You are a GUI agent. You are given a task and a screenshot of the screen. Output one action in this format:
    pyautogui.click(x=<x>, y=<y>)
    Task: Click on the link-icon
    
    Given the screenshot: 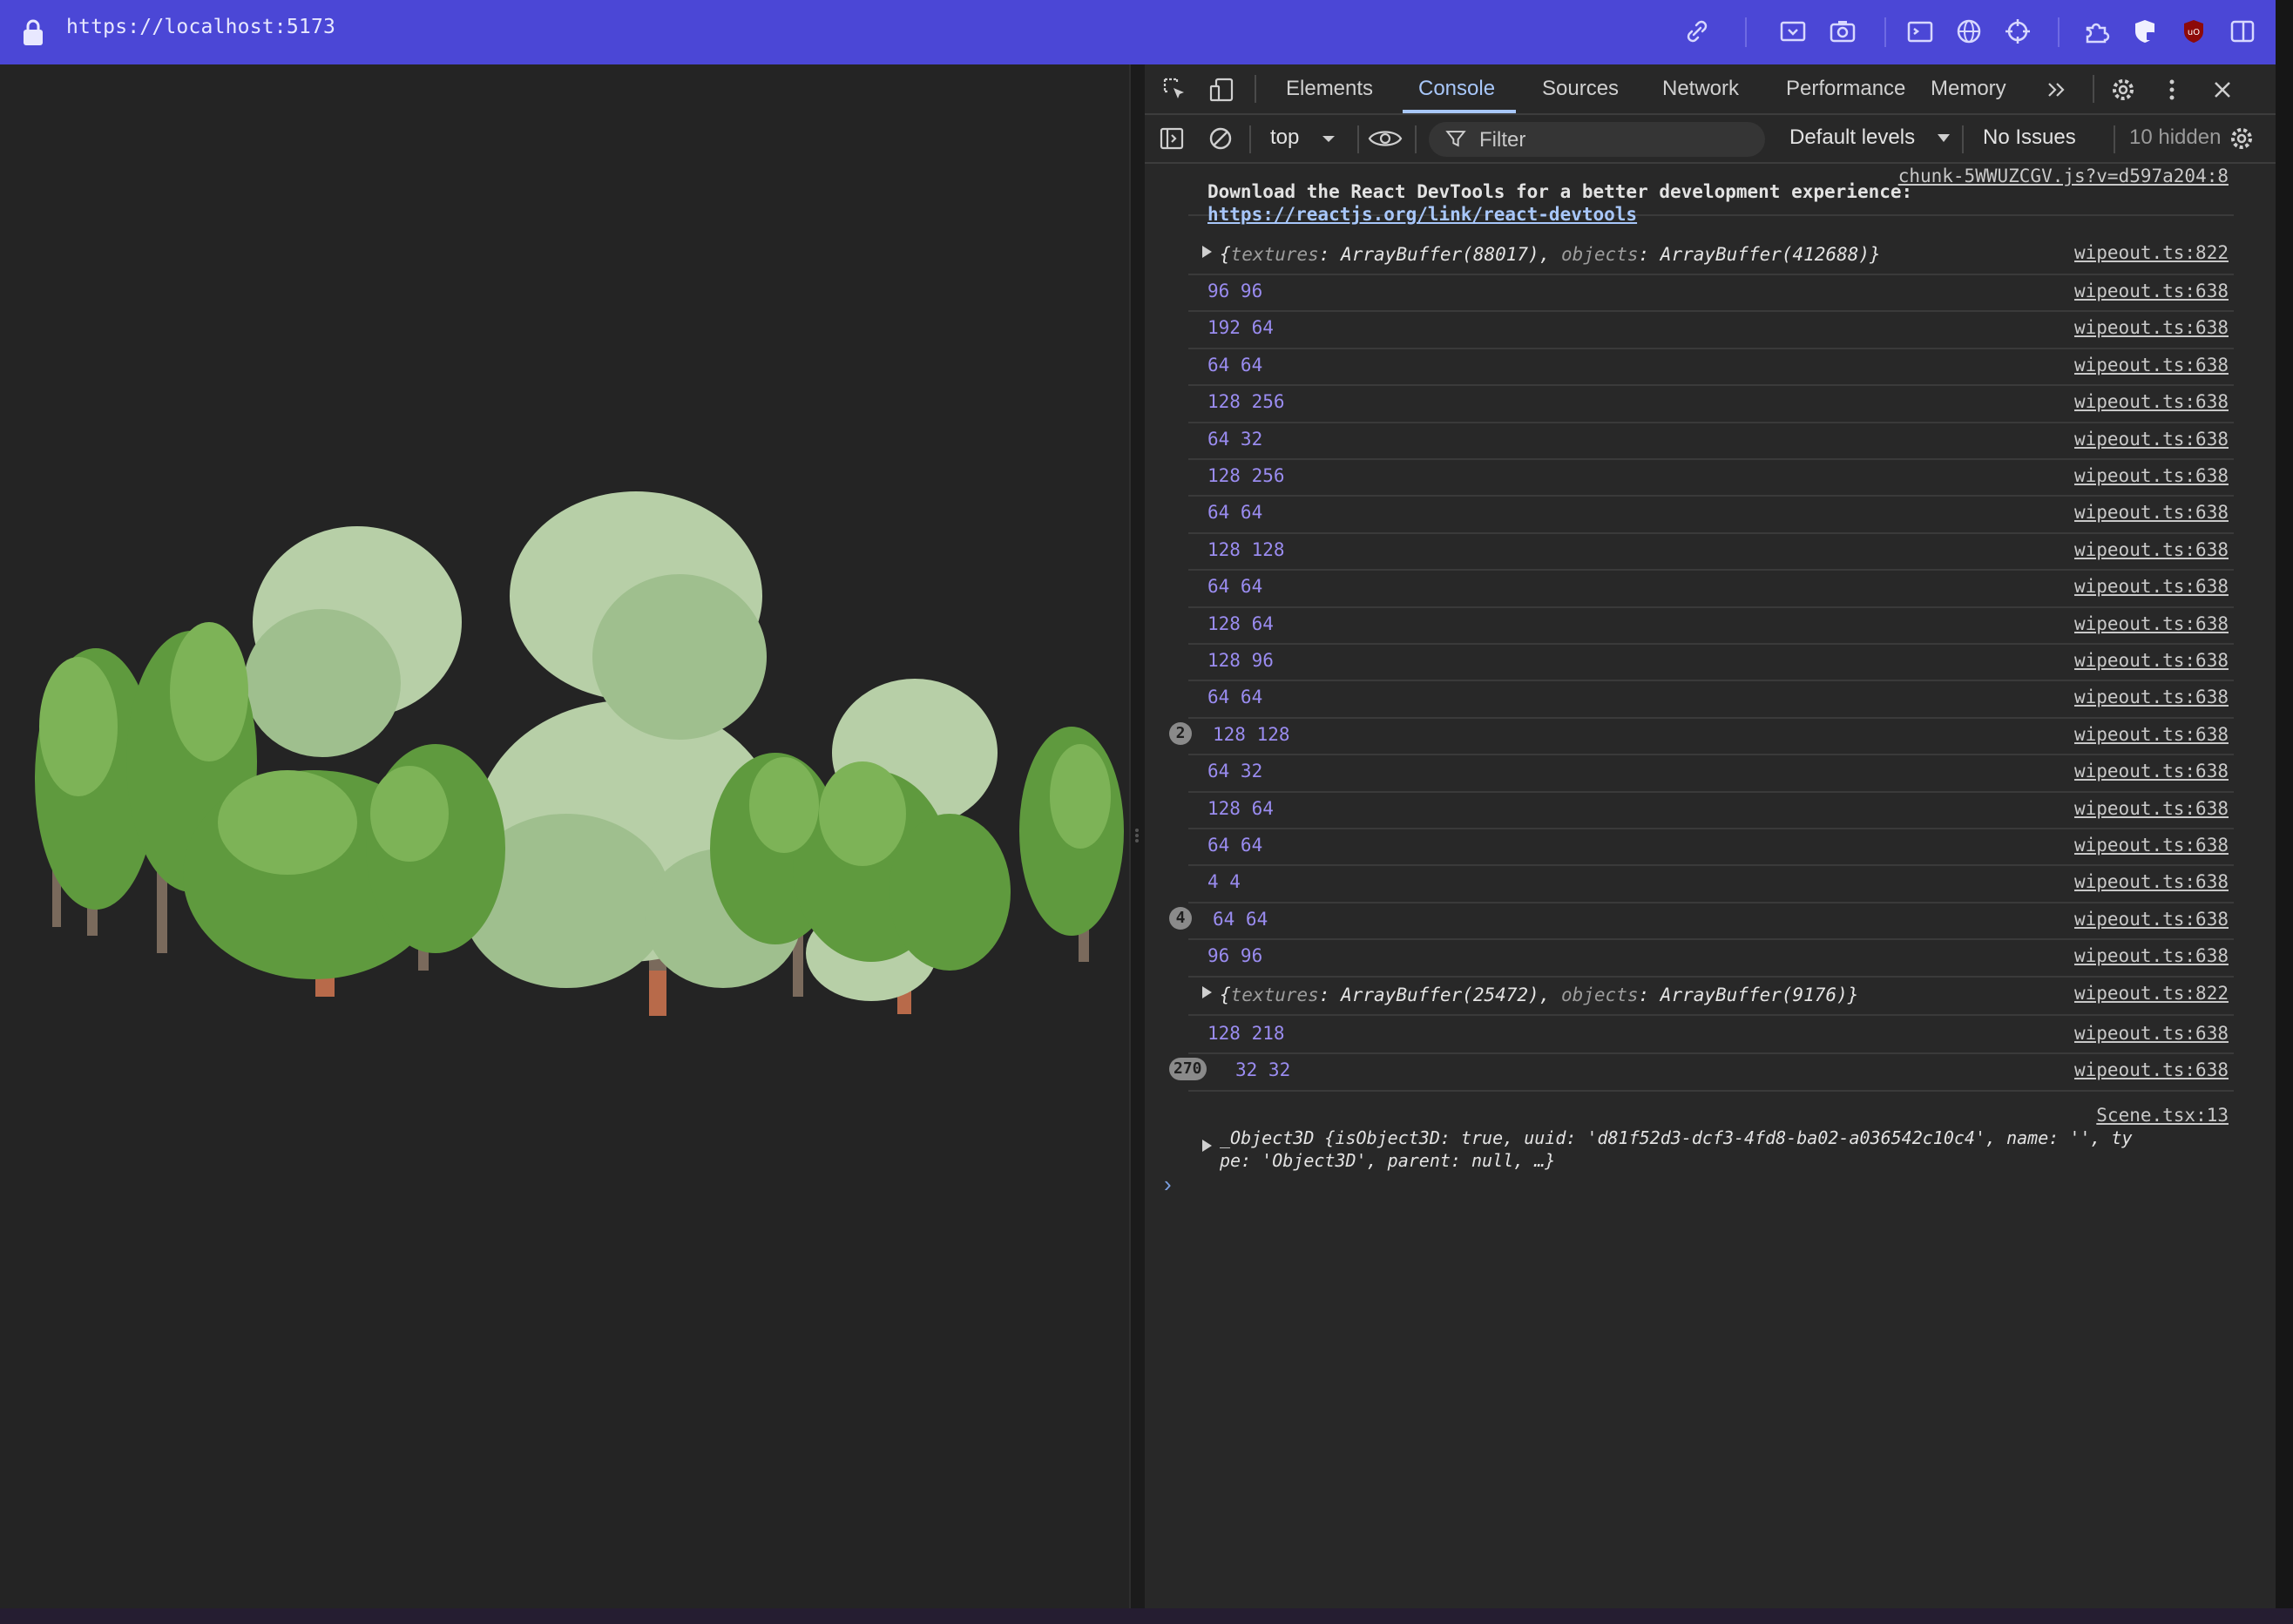 What is the action you would take?
    pyautogui.click(x=1697, y=31)
    